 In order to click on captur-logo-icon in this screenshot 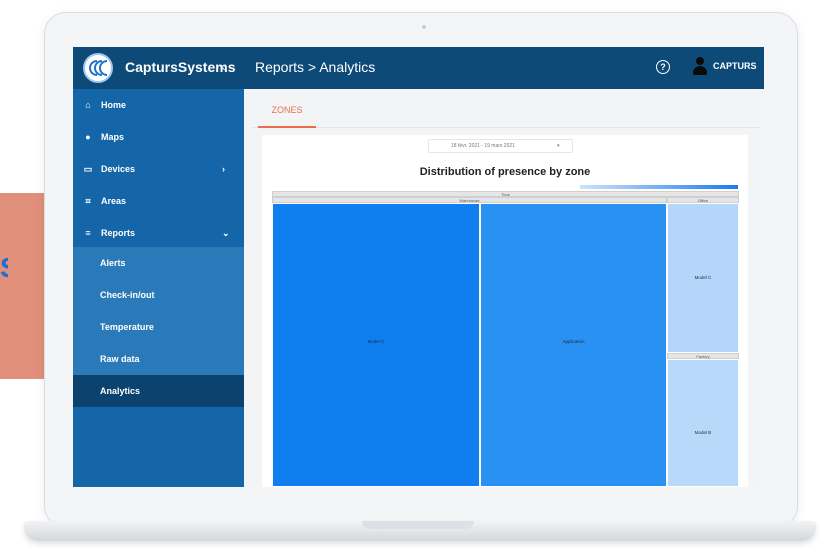, I will do `click(98, 68)`.